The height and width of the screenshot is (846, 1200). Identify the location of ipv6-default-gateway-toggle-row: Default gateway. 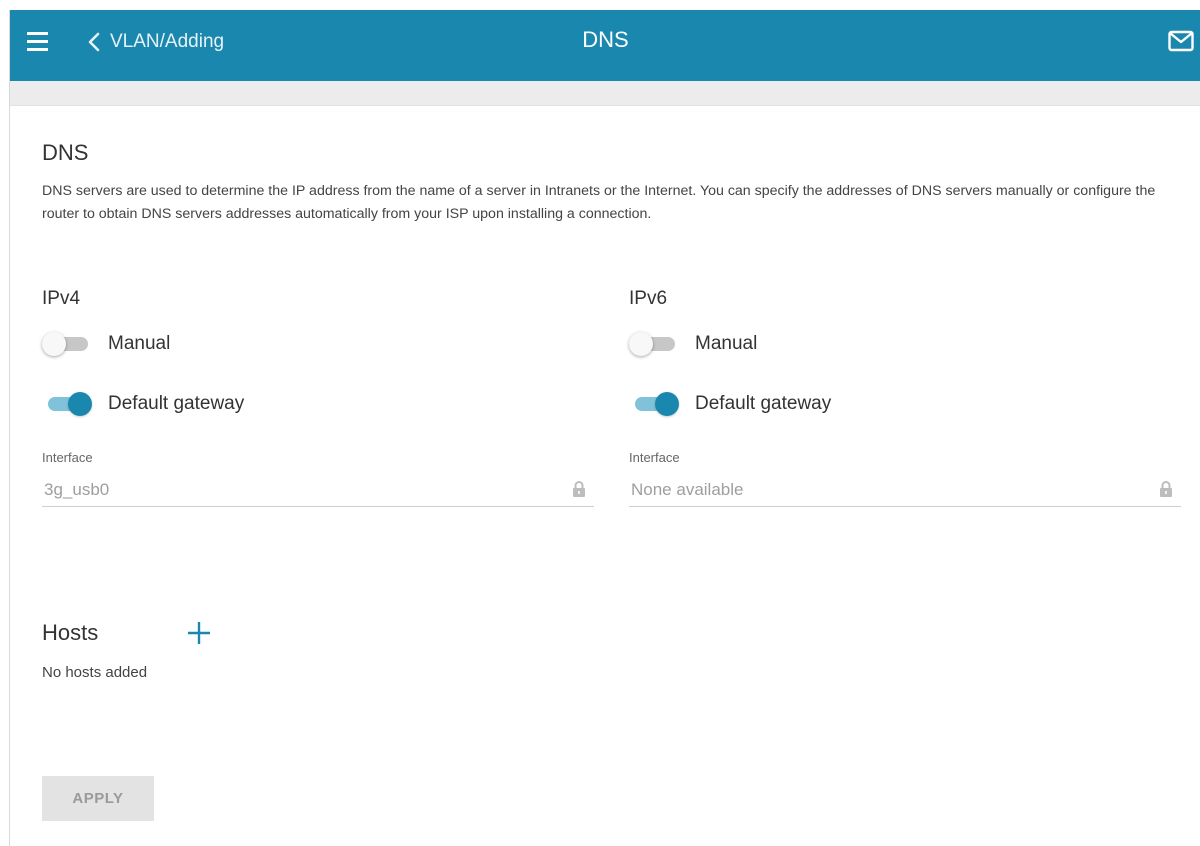
(730, 404).